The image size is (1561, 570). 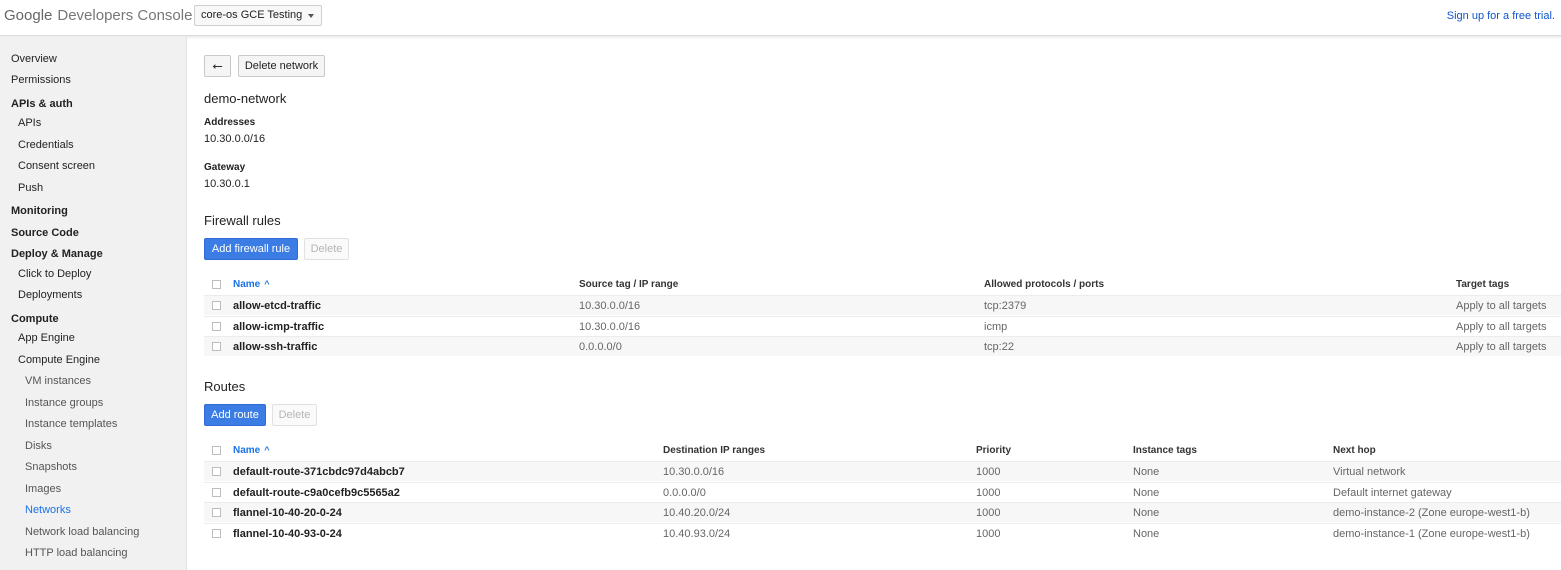 I want to click on add-route-button: Add route, so click(x=235, y=415).